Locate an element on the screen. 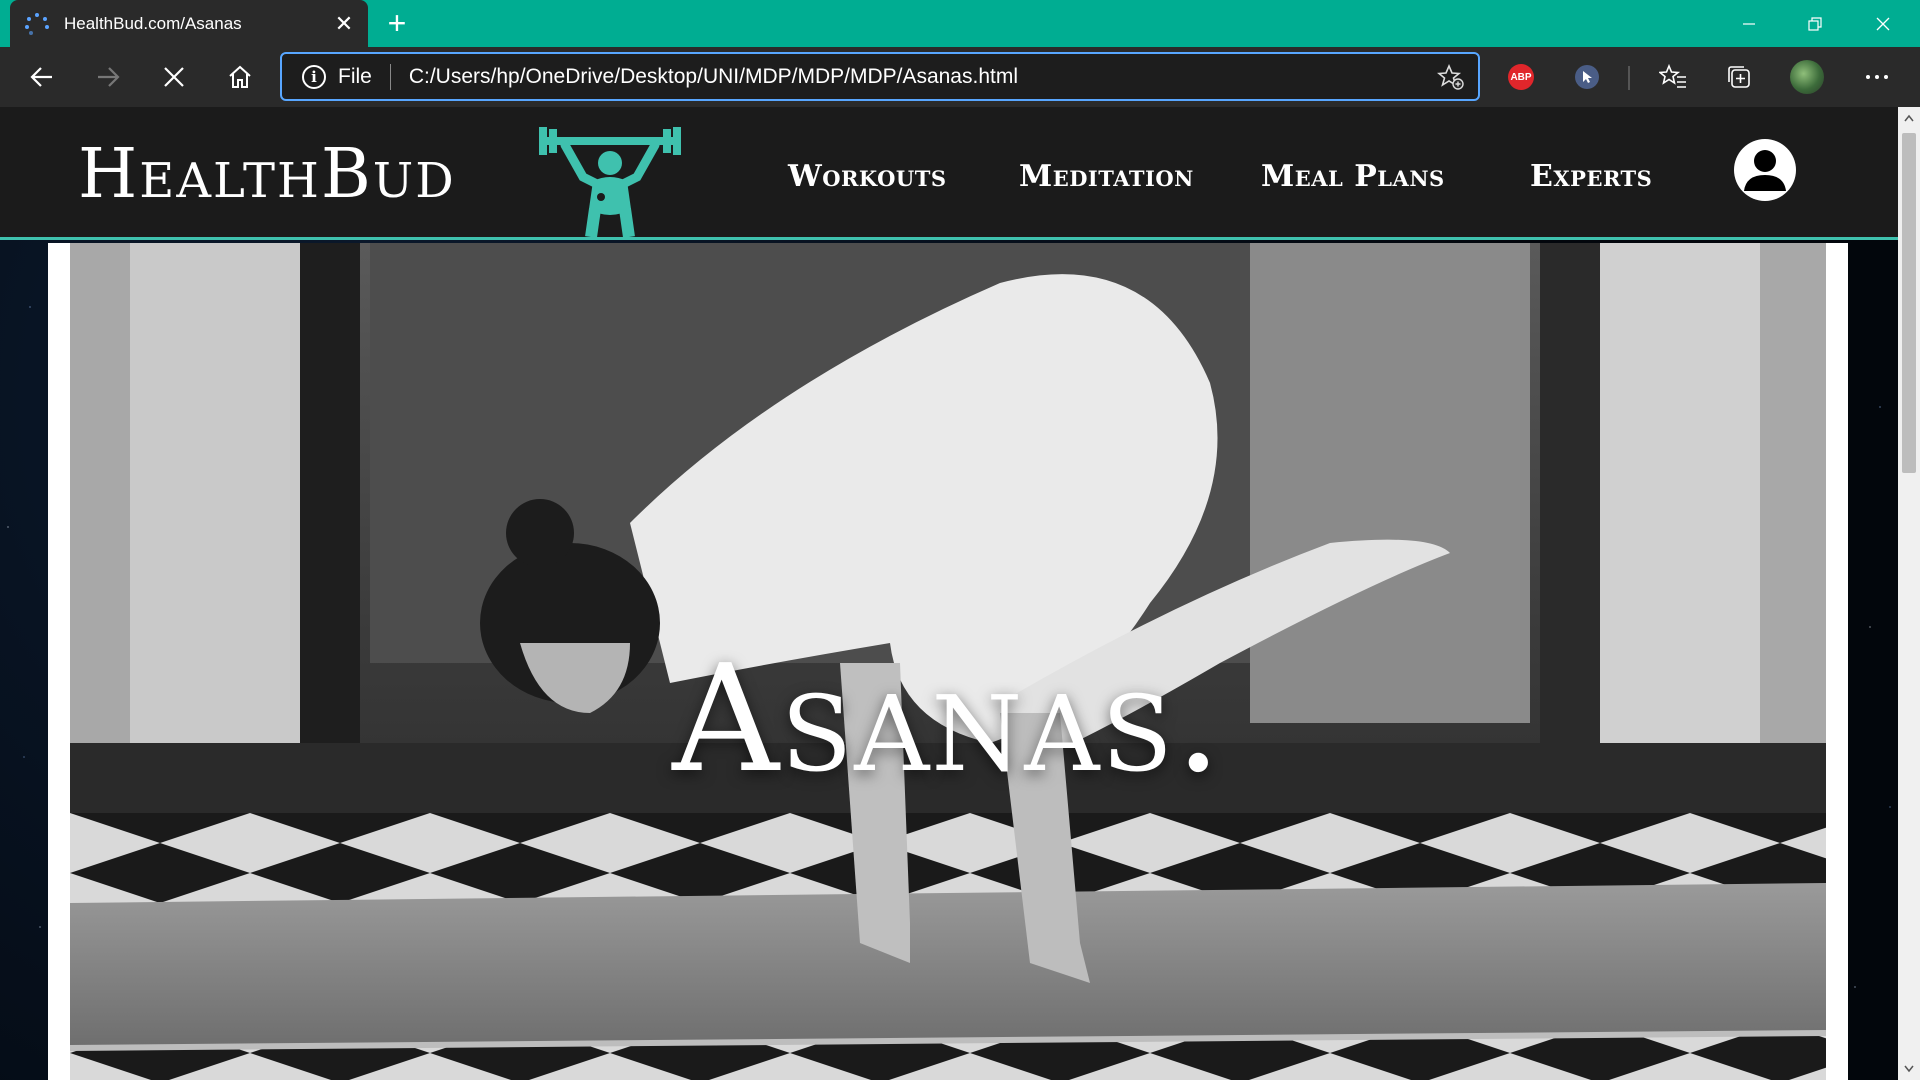 The image size is (1920, 1080). info-icon: i is located at coordinates (314, 76).